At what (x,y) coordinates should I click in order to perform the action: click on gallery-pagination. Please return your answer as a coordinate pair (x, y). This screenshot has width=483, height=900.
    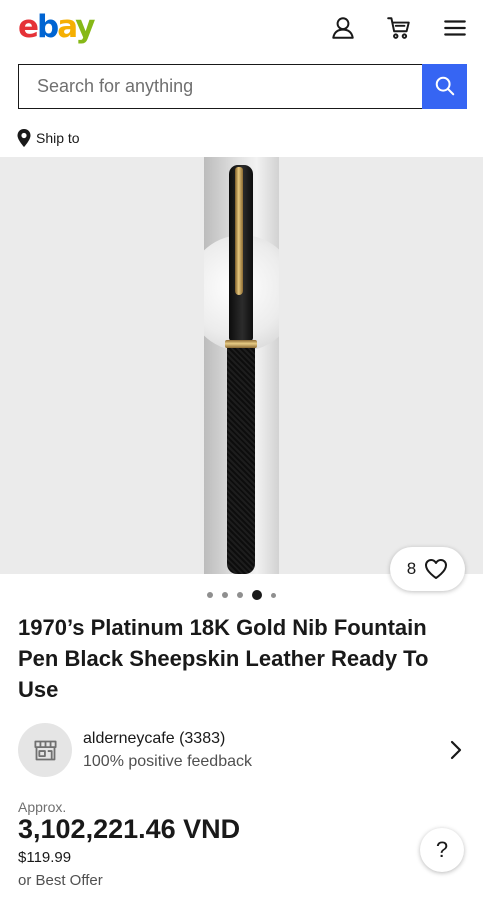
    Looking at the image, I should click on (241, 595).